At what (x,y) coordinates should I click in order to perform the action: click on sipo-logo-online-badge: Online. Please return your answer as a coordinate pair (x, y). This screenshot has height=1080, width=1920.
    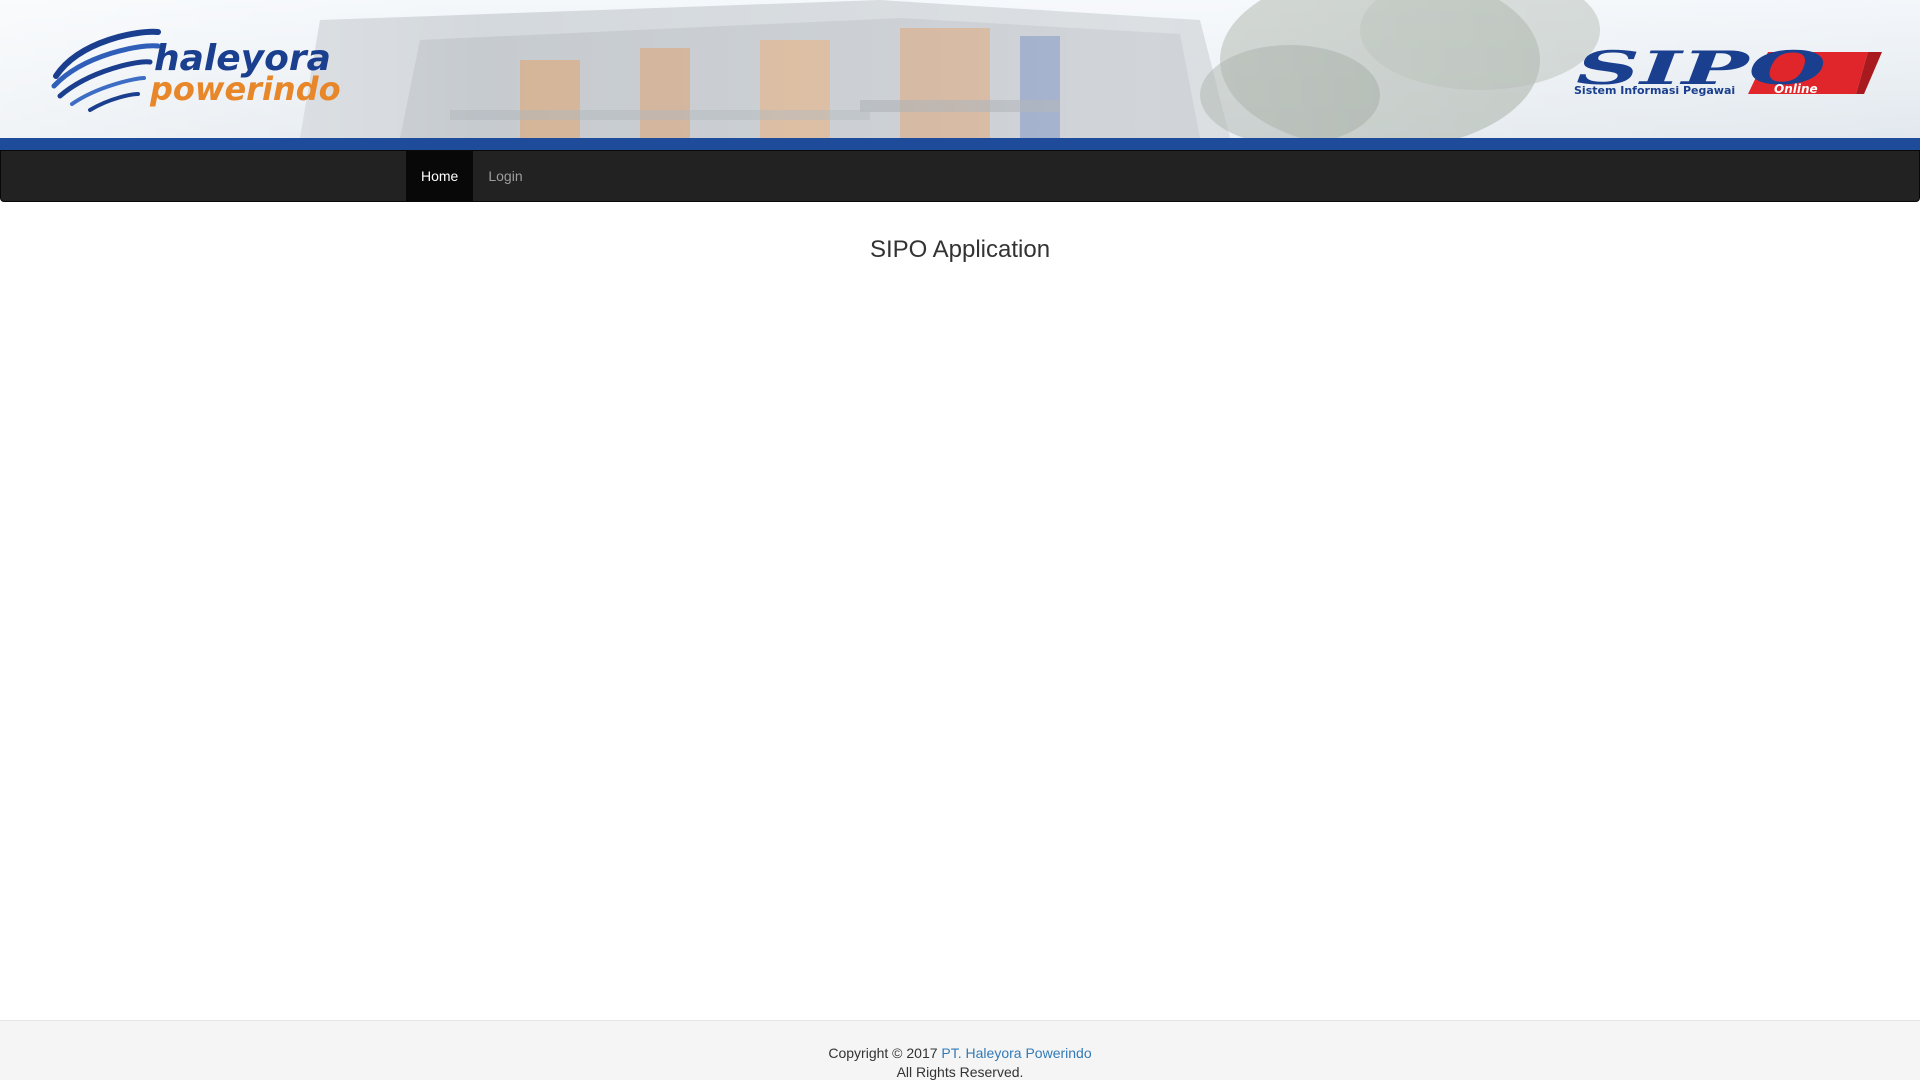
    Looking at the image, I should click on (1796, 89).